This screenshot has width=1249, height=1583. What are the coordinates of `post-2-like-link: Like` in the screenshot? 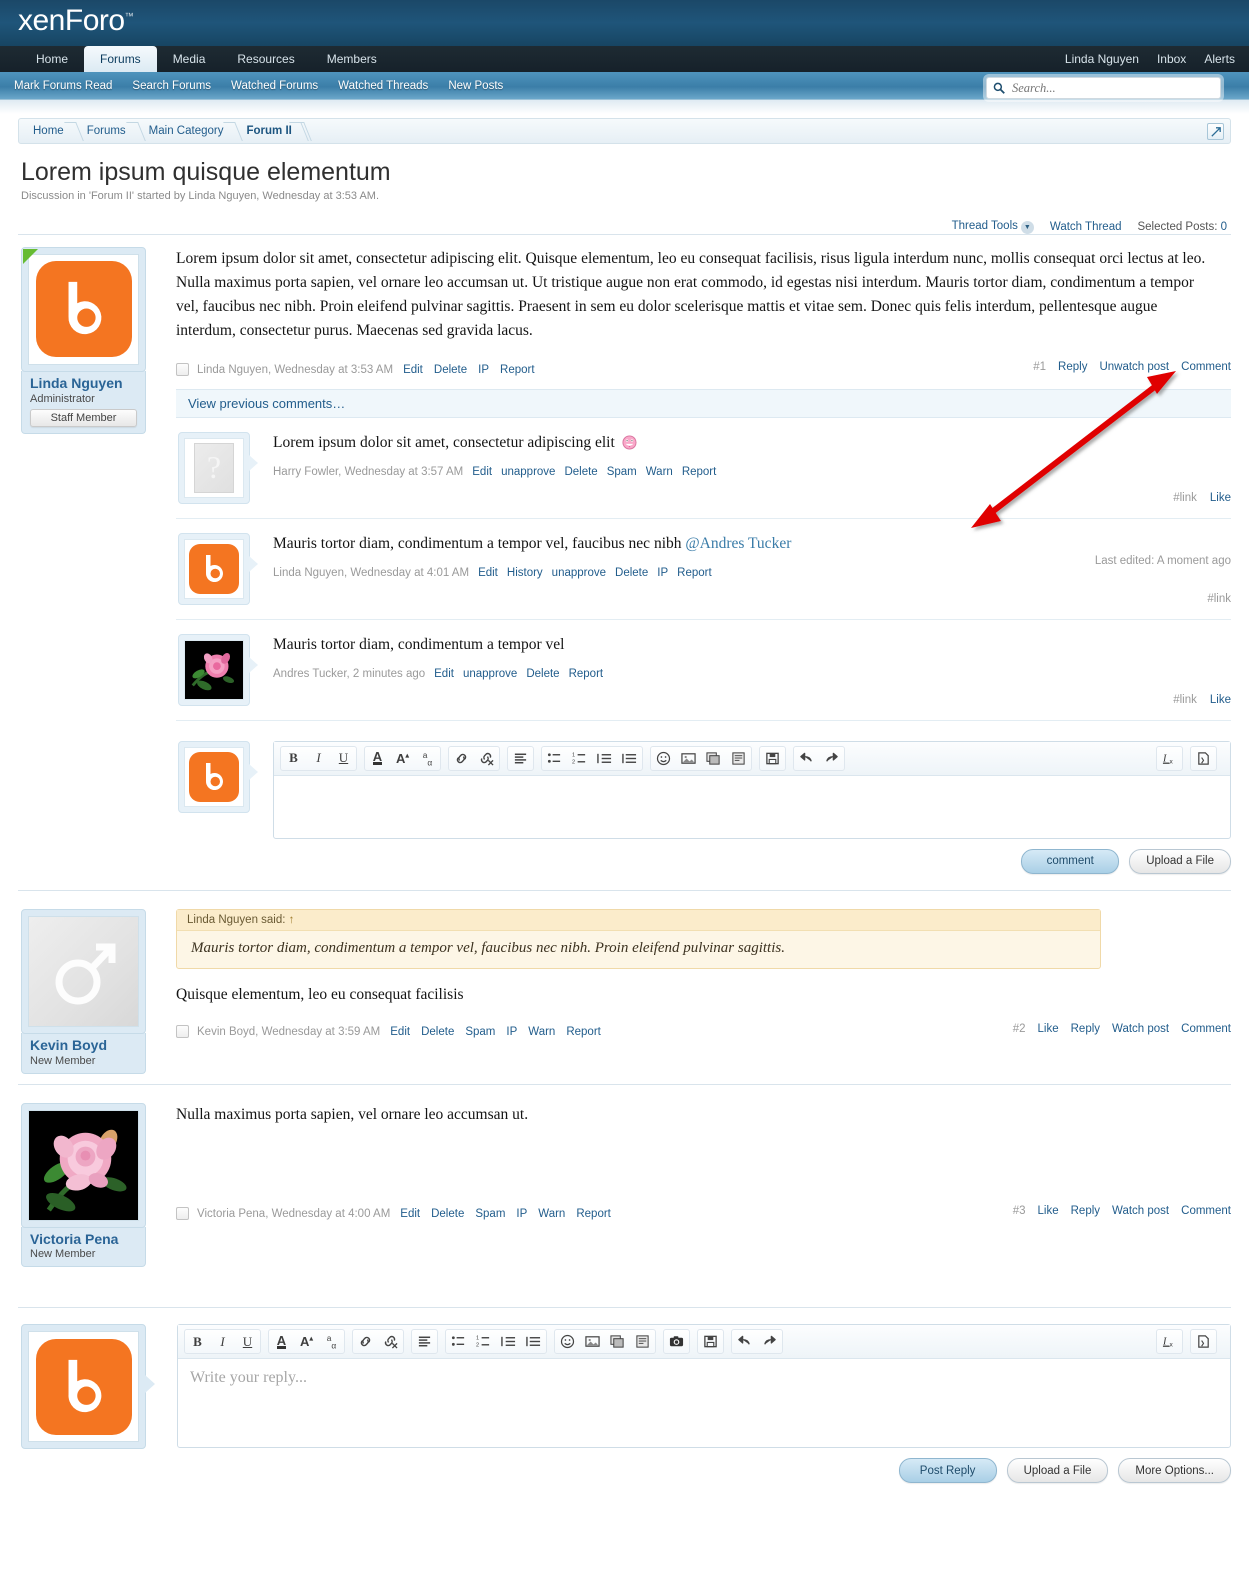 It's located at (1048, 1029).